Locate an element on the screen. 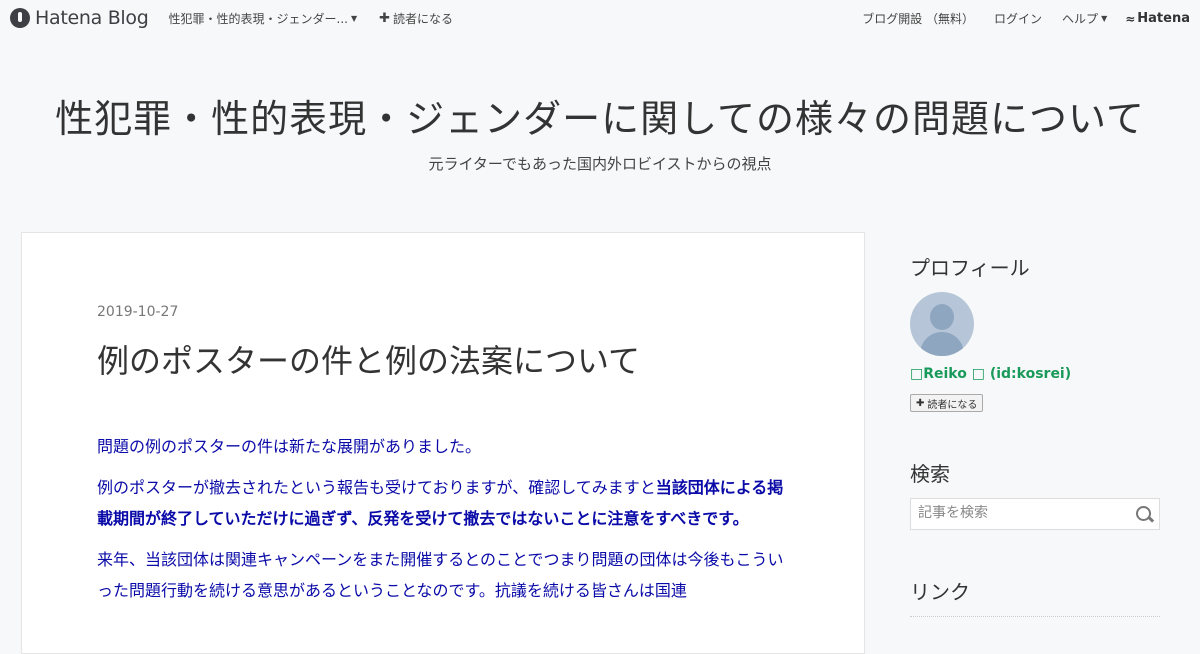 This screenshot has height=654, width=1200. sidebar-subscribe-label: 読者になる is located at coordinates (952, 405).